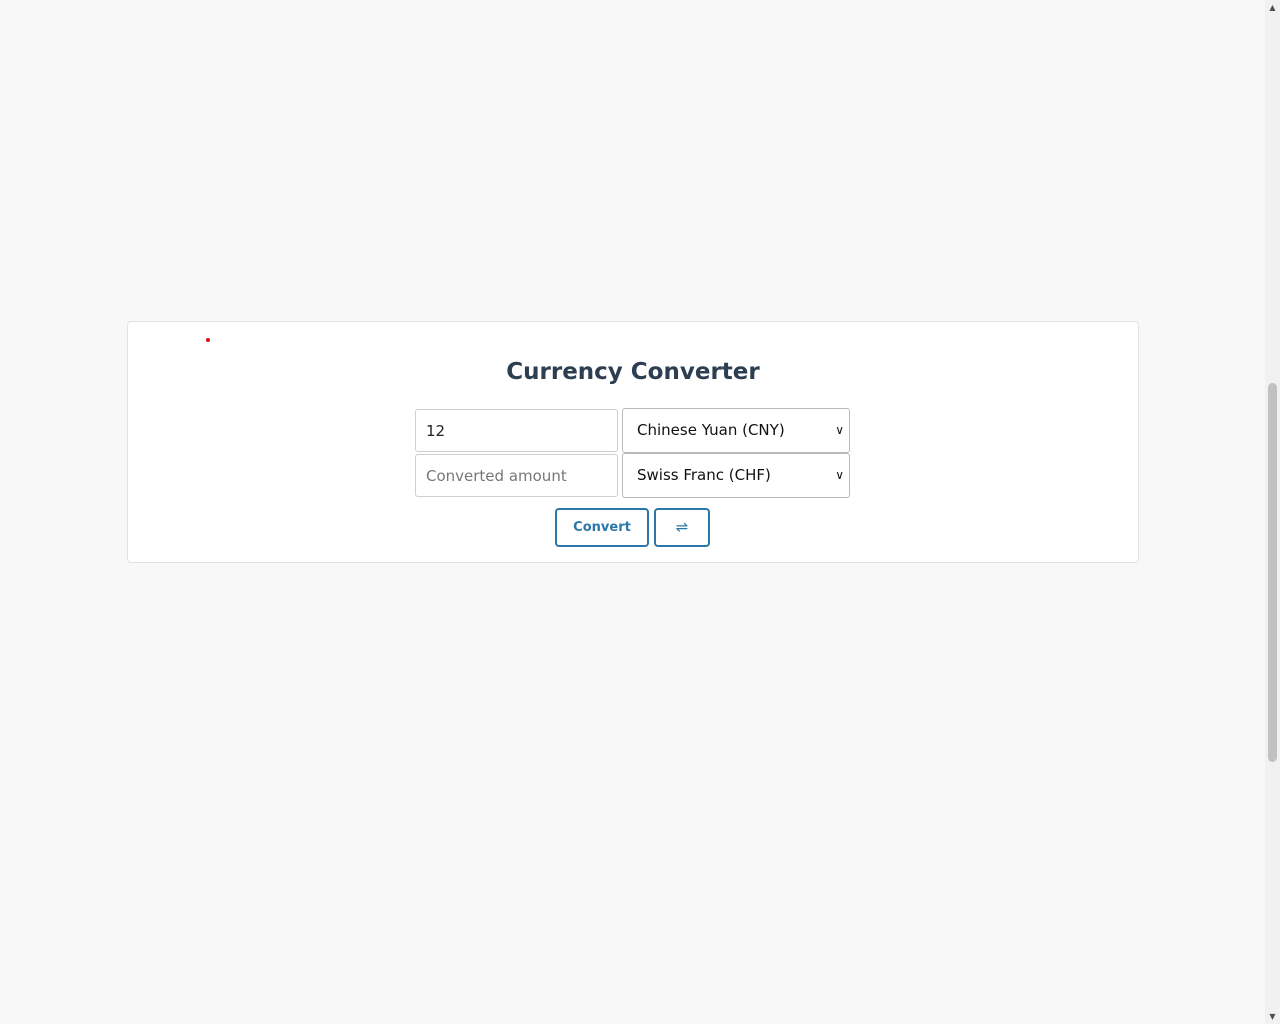  I want to click on vertical-scrollbar: ▲ ▼, so click(1272, 512).